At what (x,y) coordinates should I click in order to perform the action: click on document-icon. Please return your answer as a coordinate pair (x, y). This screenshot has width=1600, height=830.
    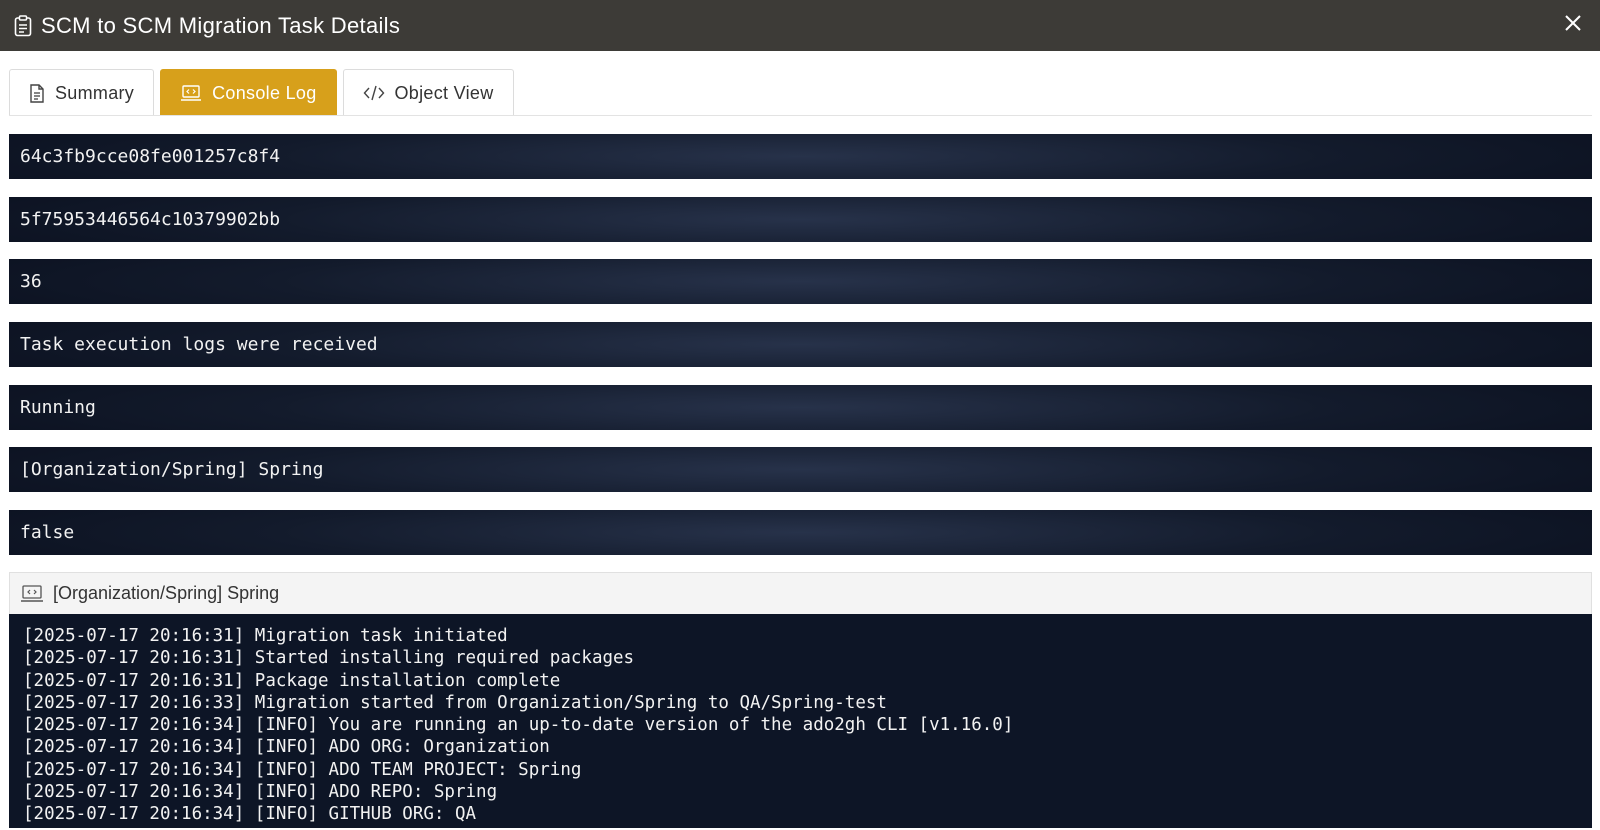
    Looking at the image, I should click on (37, 93).